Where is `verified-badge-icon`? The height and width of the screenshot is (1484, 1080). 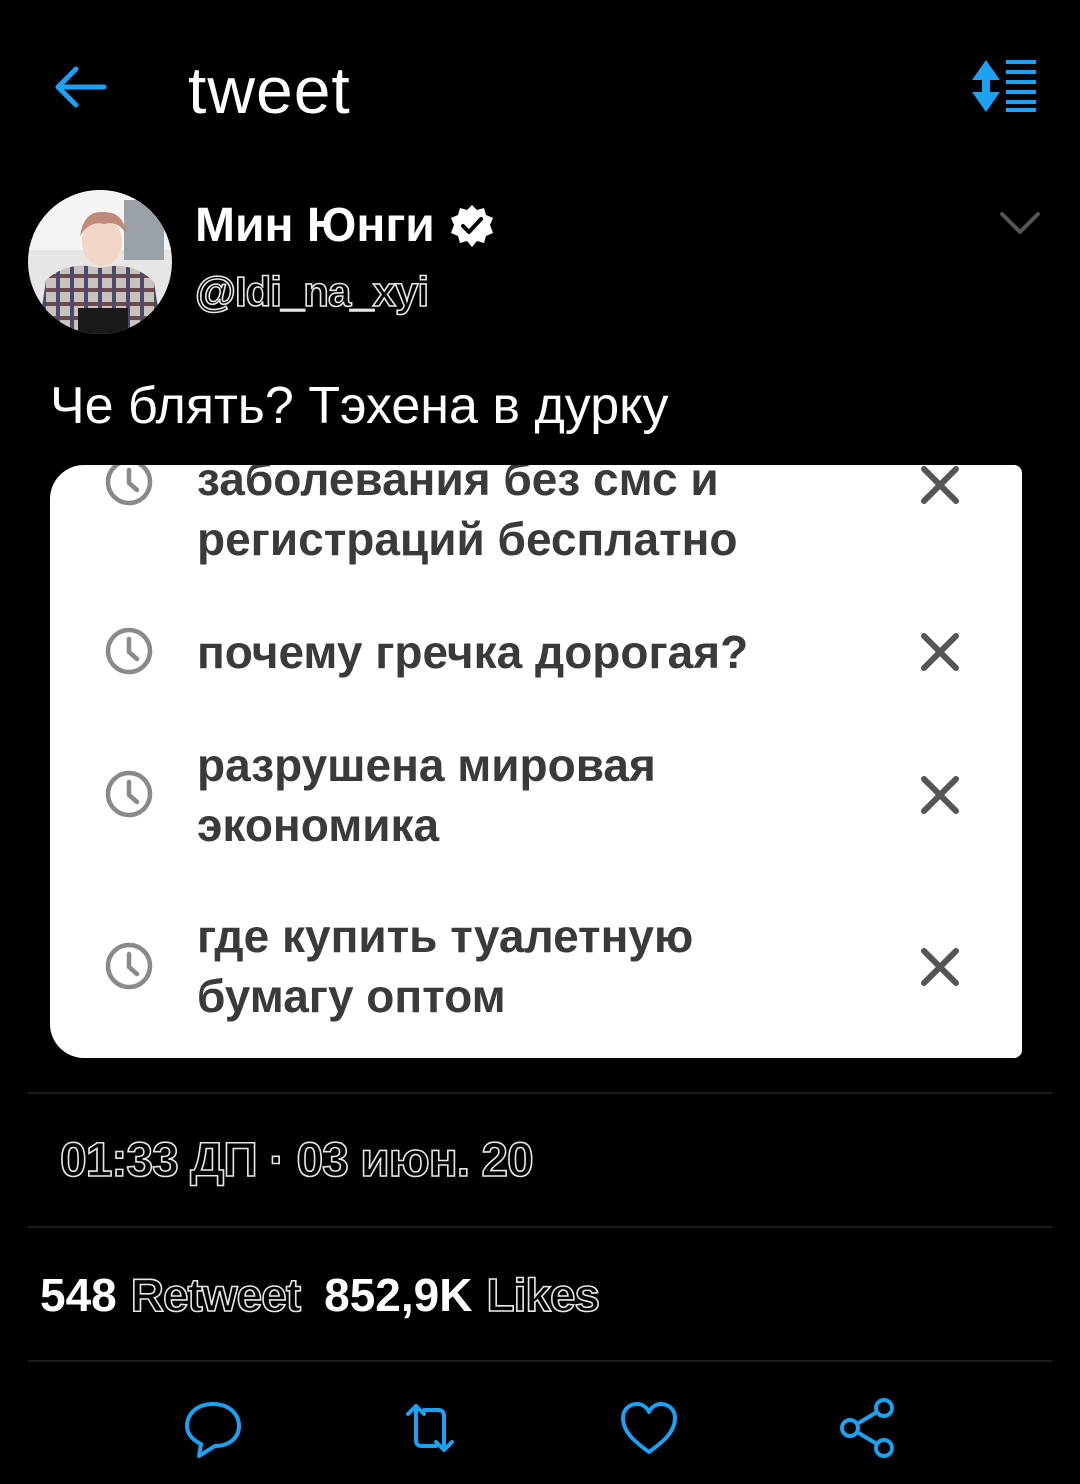 verified-badge-icon is located at coordinates (471, 225).